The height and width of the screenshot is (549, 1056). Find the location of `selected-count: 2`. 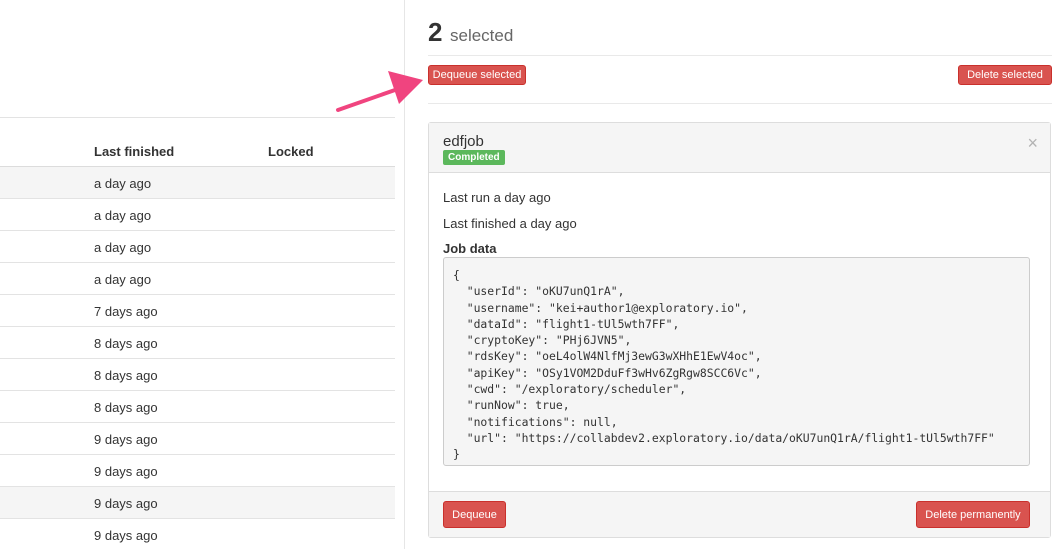

selected-count: 2 is located at coordinates (435, 32).